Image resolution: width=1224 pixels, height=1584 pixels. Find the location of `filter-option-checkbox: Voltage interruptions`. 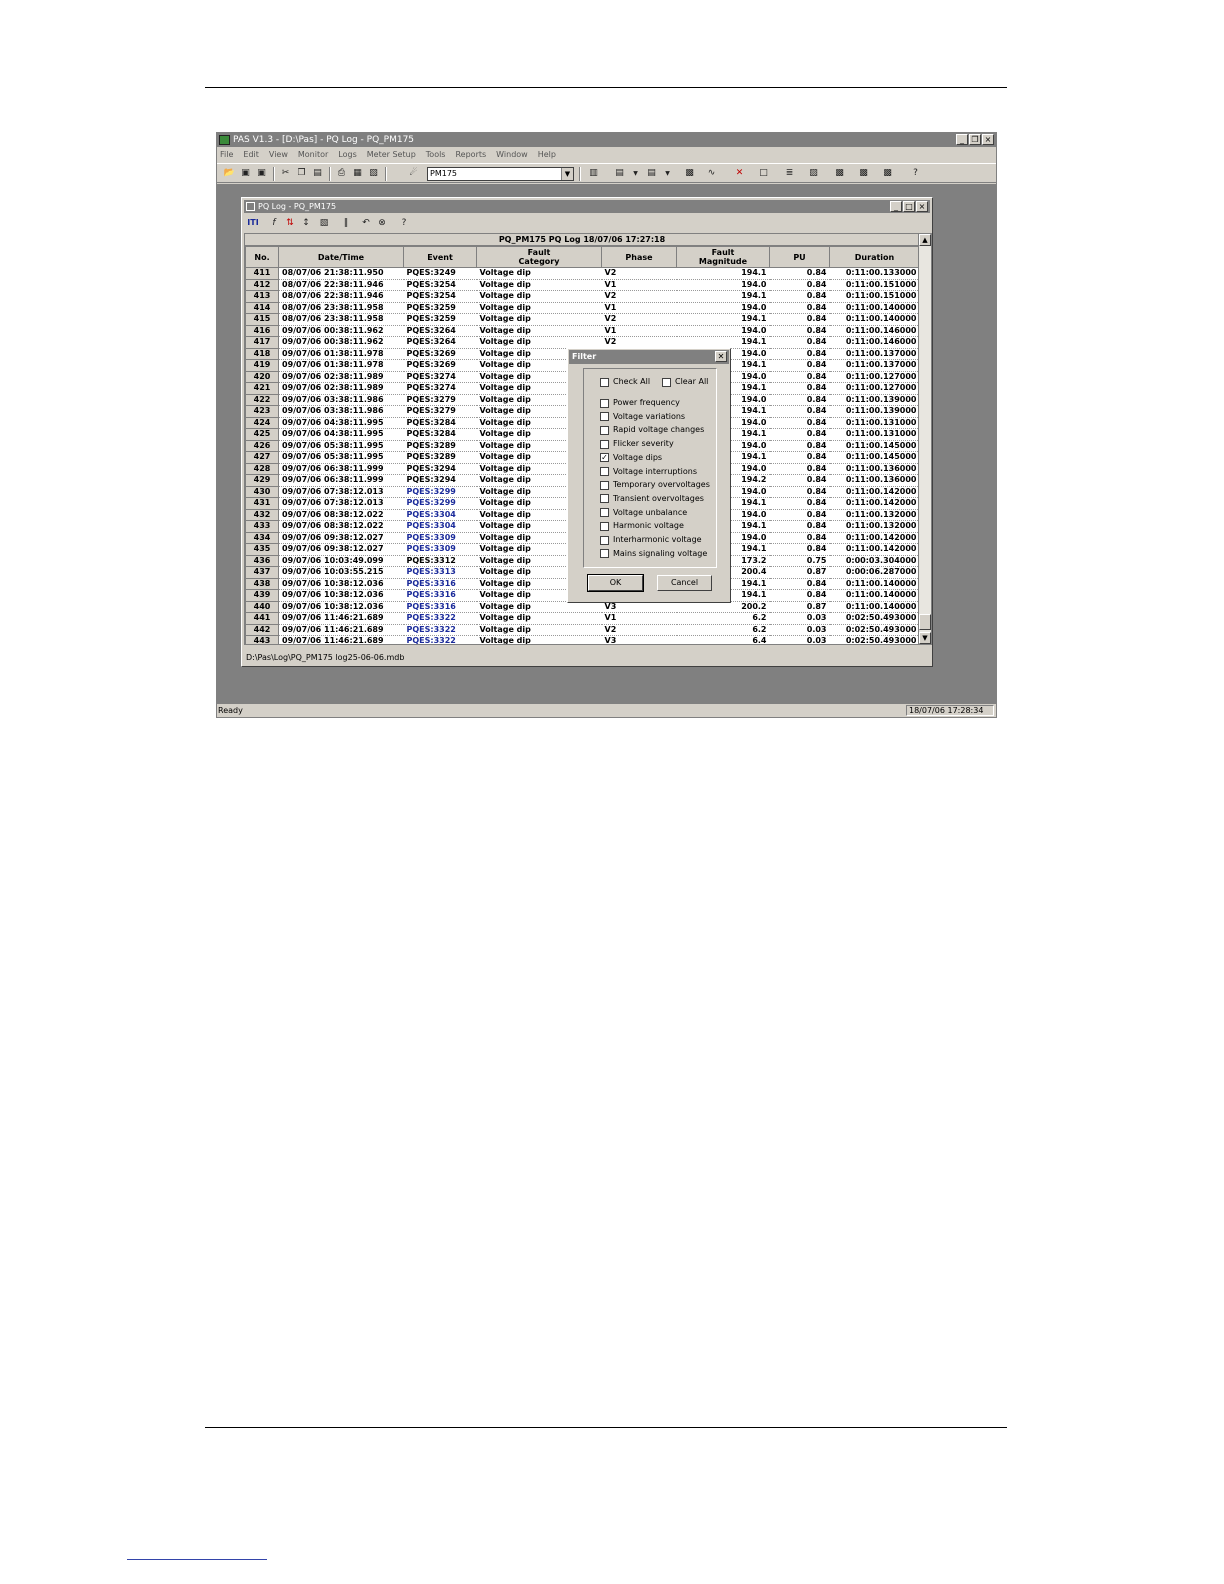

filter-option-checkbox: Voltage interruptions is located at coordinates (648, 472).